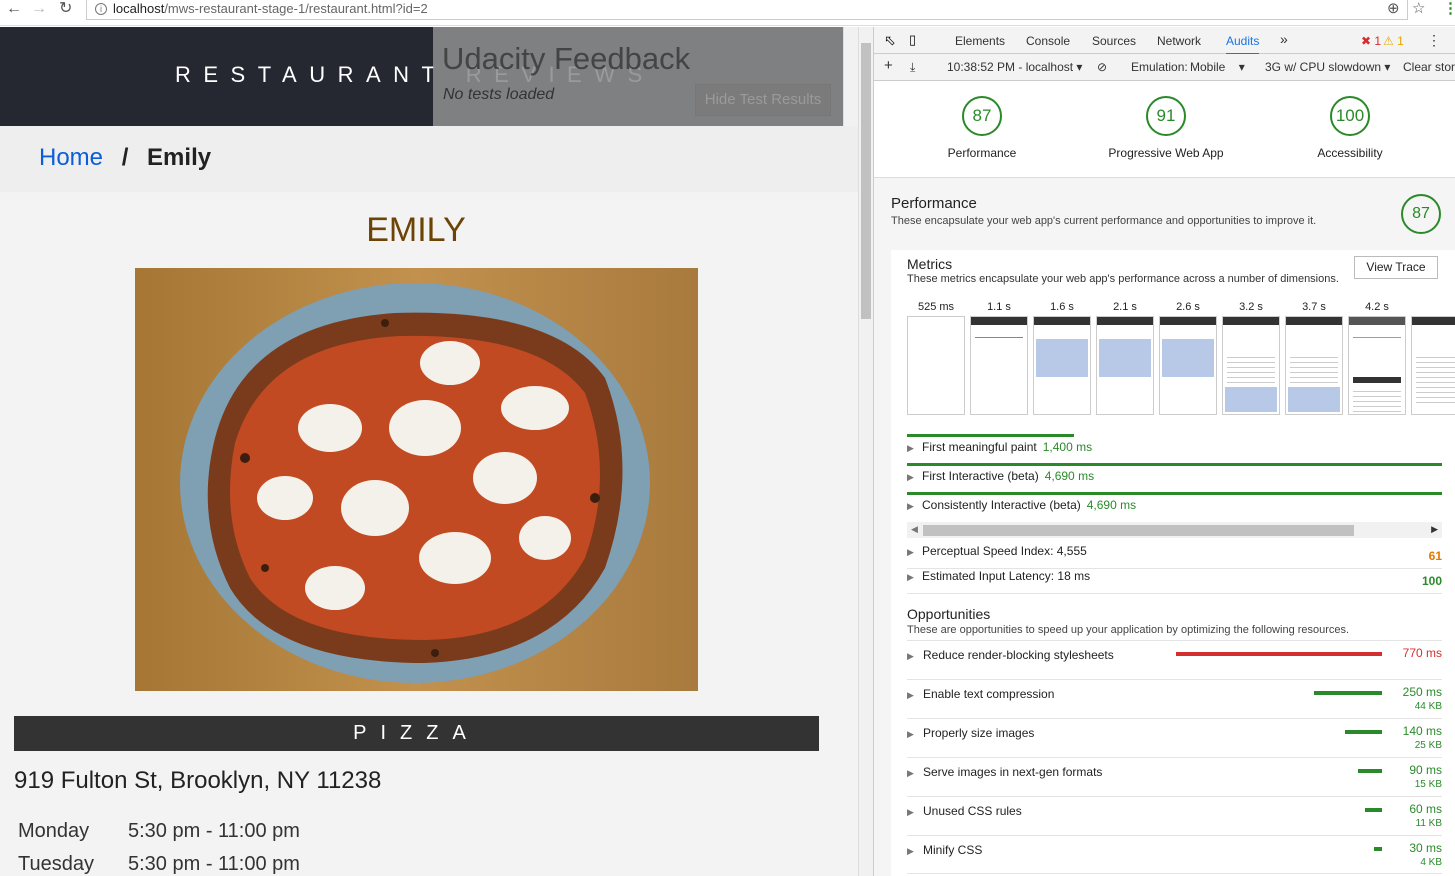  I want to click on page-scrollbar-thumb, so click(866, 181).